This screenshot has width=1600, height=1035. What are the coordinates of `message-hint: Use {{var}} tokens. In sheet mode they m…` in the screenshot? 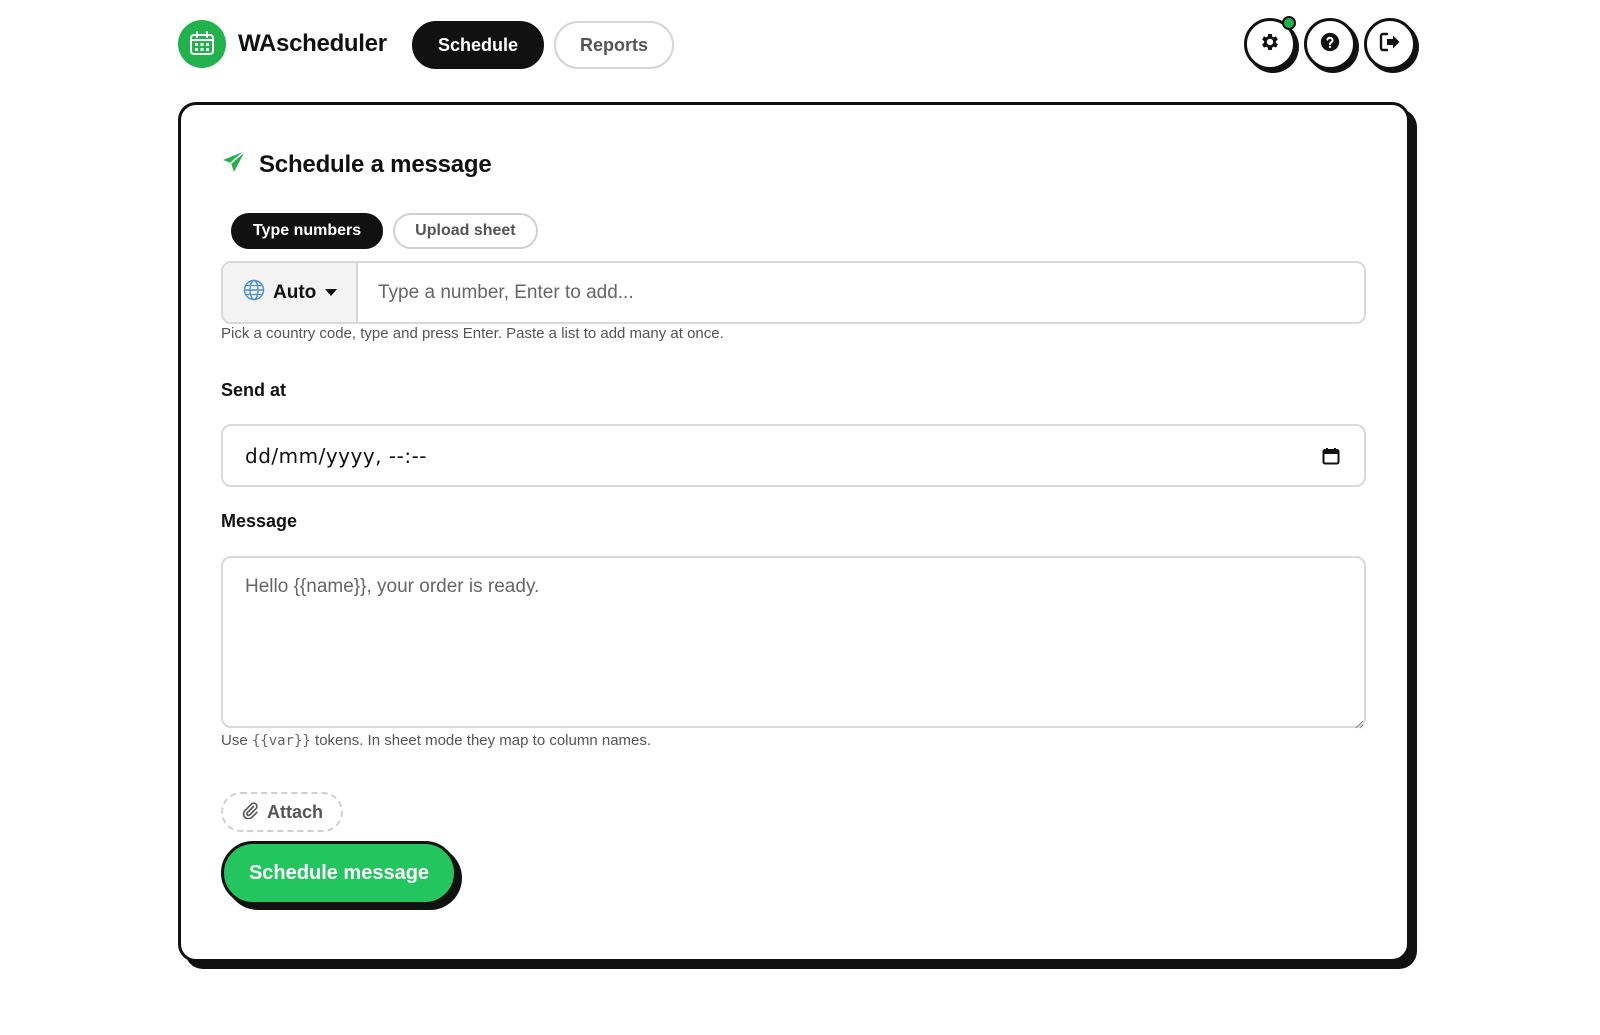 It's located at (436, 740).